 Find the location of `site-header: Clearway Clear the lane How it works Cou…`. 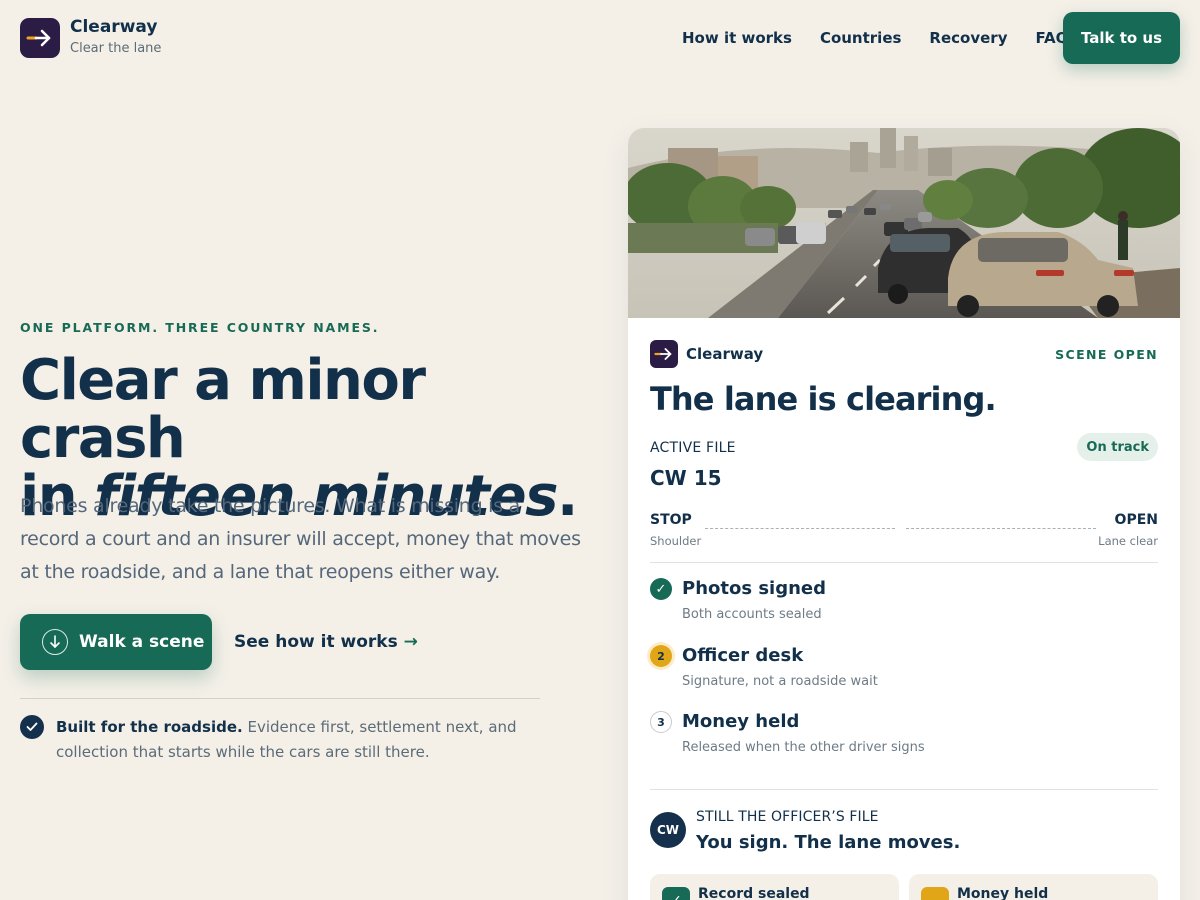

site-header: Clearway Clear the lane How it works Cou… is located at coordinates (600, 39).